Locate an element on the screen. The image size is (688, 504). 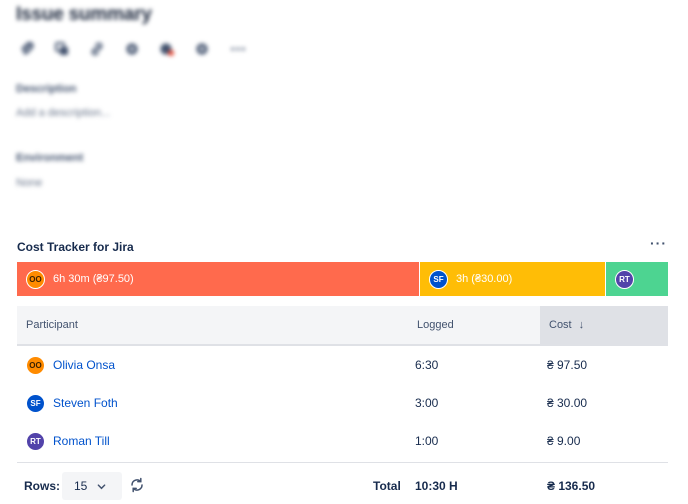
cost-cell: ₴ 97.50 is located at coordinates (567, 365).